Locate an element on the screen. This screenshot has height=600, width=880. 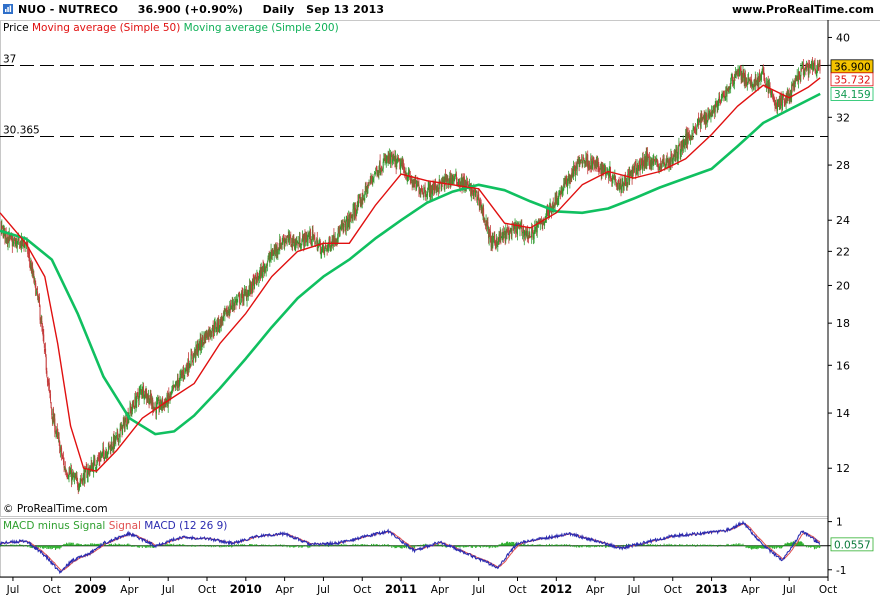
price-axis: 403732282422201816141236.90035.73234.159 is located at coordinates (851, 253).